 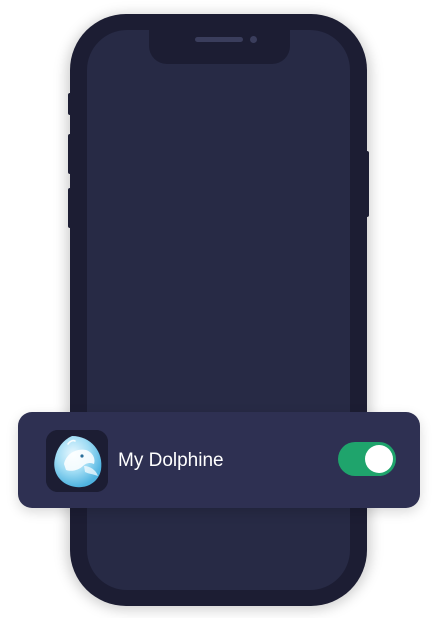 What do you see at coordinates (219, 39) in the screenshot?
I see `speaker-grille` at bounding box center [219, 39].